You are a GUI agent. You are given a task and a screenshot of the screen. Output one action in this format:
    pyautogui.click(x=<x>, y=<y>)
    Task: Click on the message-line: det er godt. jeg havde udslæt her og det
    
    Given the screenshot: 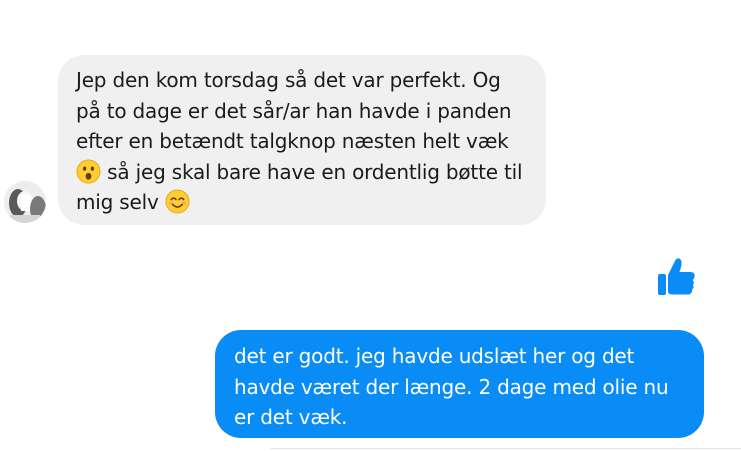 What is the action you would take?
    pyautogui.click(x=434, y=356)
    